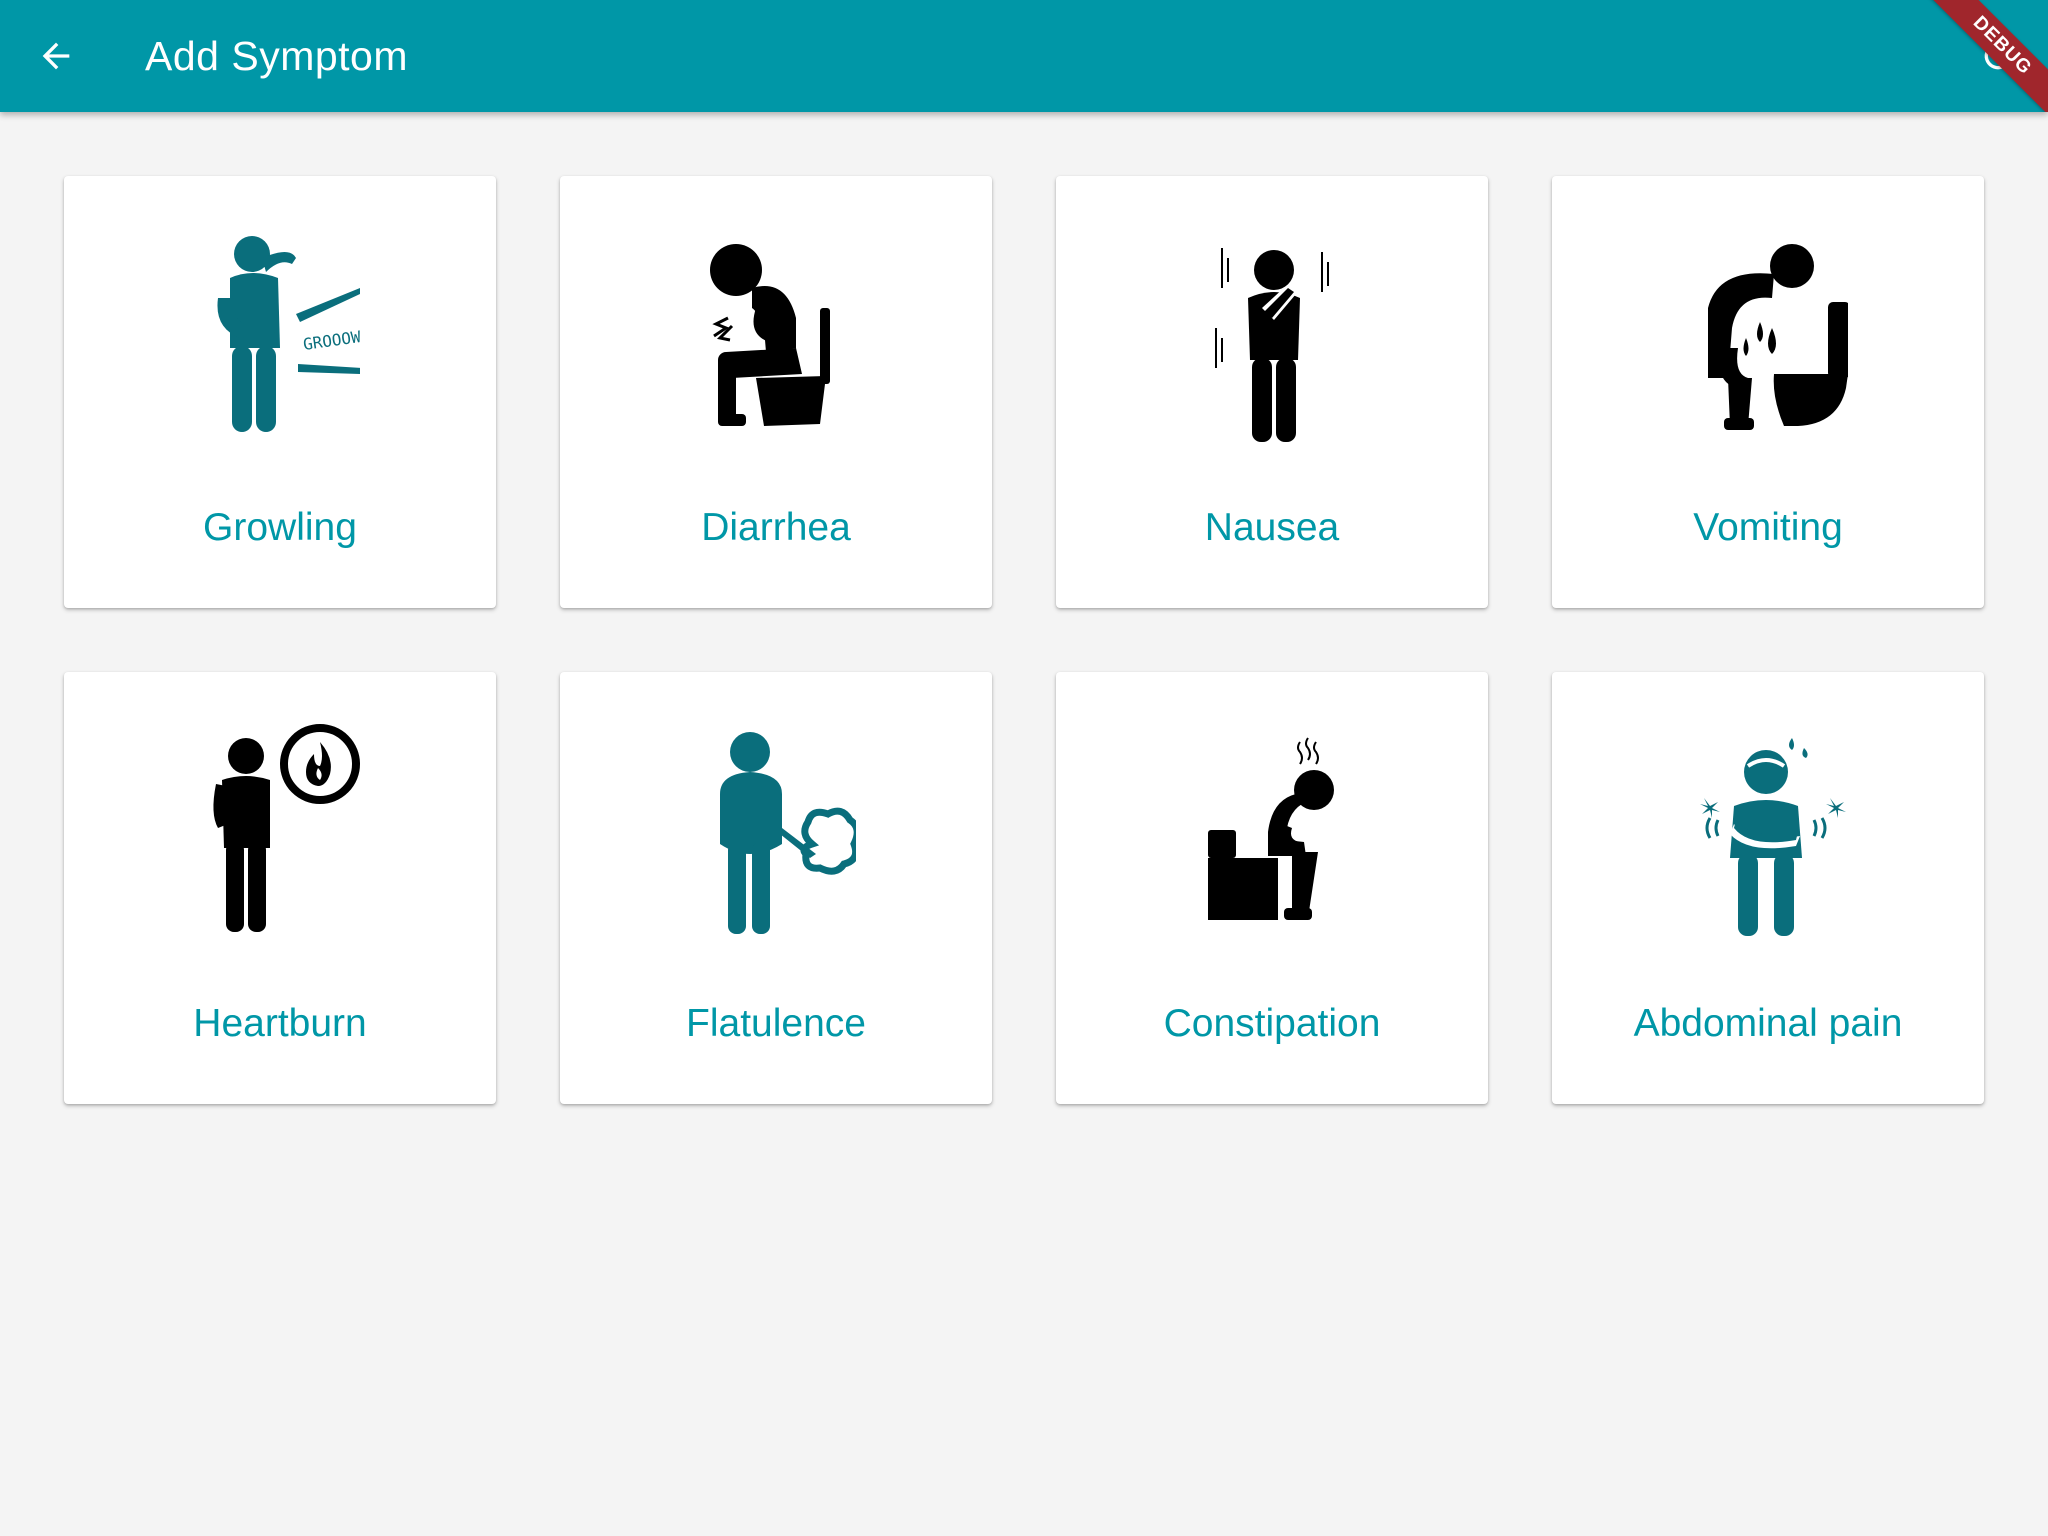 The image size is (2048, 1536). I want to click on symptom-card-constipation: Constipation, so click(1272, 888).